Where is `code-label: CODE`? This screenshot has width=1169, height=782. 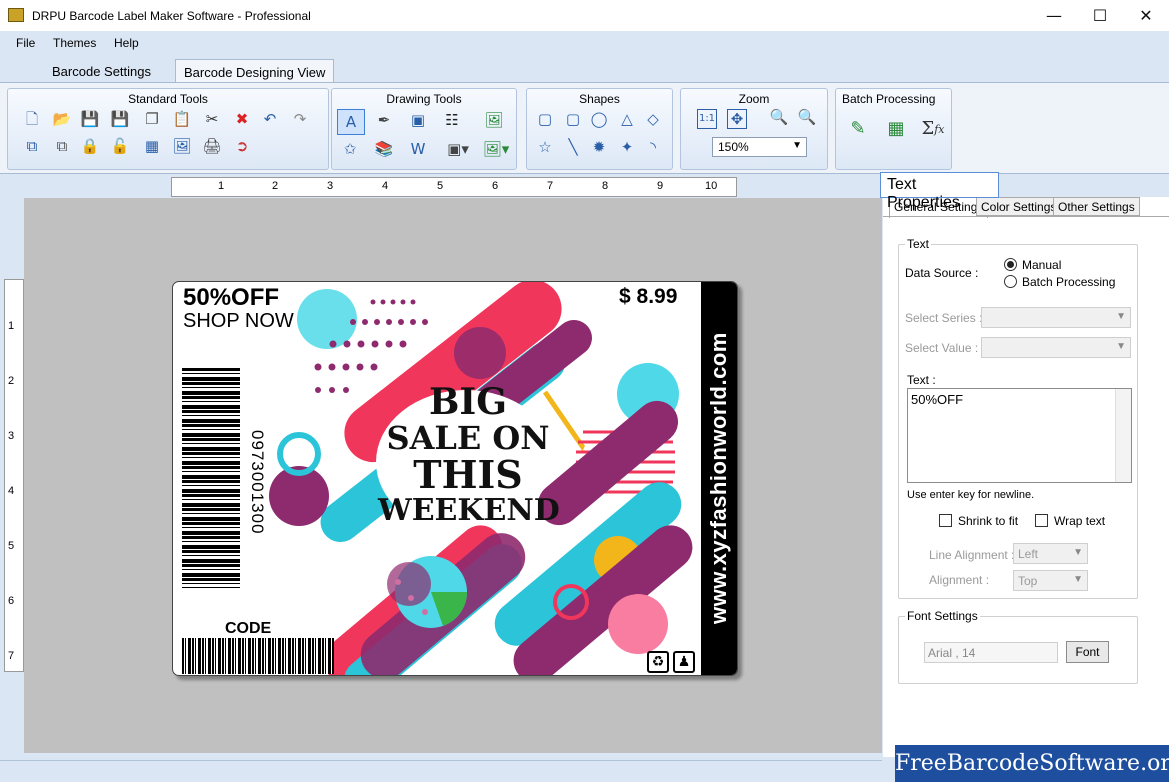 code-label: CODE is located at coordinates (248, 629).